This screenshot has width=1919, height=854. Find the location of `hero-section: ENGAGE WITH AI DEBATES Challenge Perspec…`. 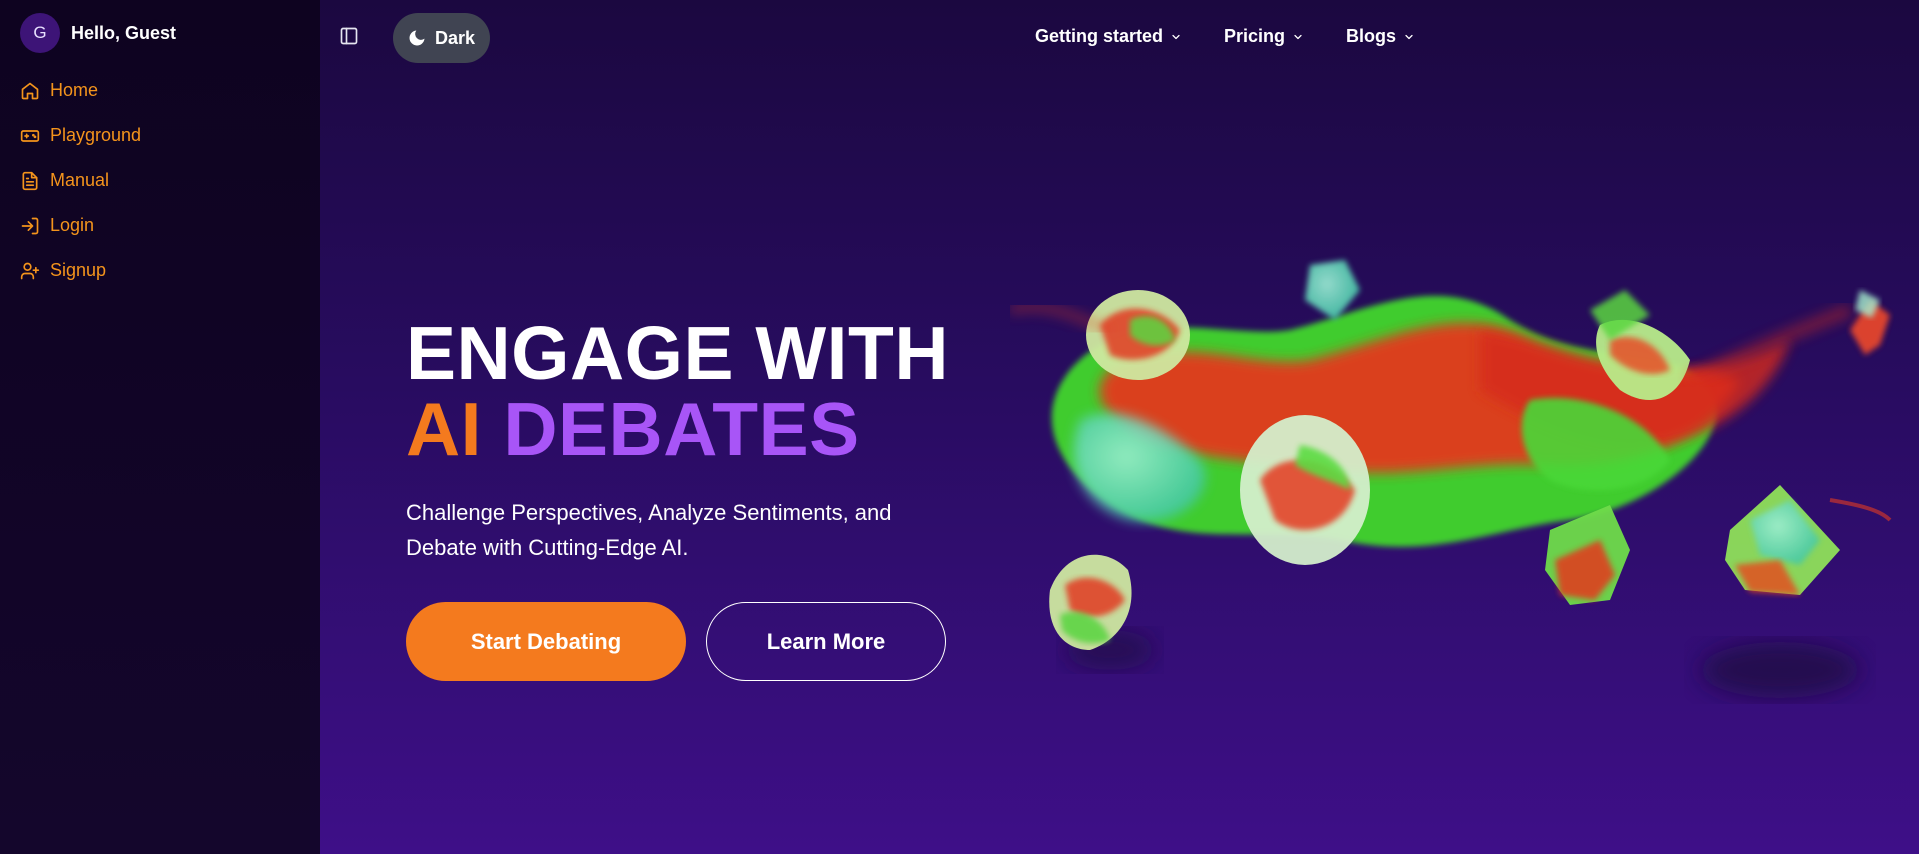

hero-section: ENGAGE WITH AI DEBATES Challenge Perspec… is located at coordinates (677, 498).